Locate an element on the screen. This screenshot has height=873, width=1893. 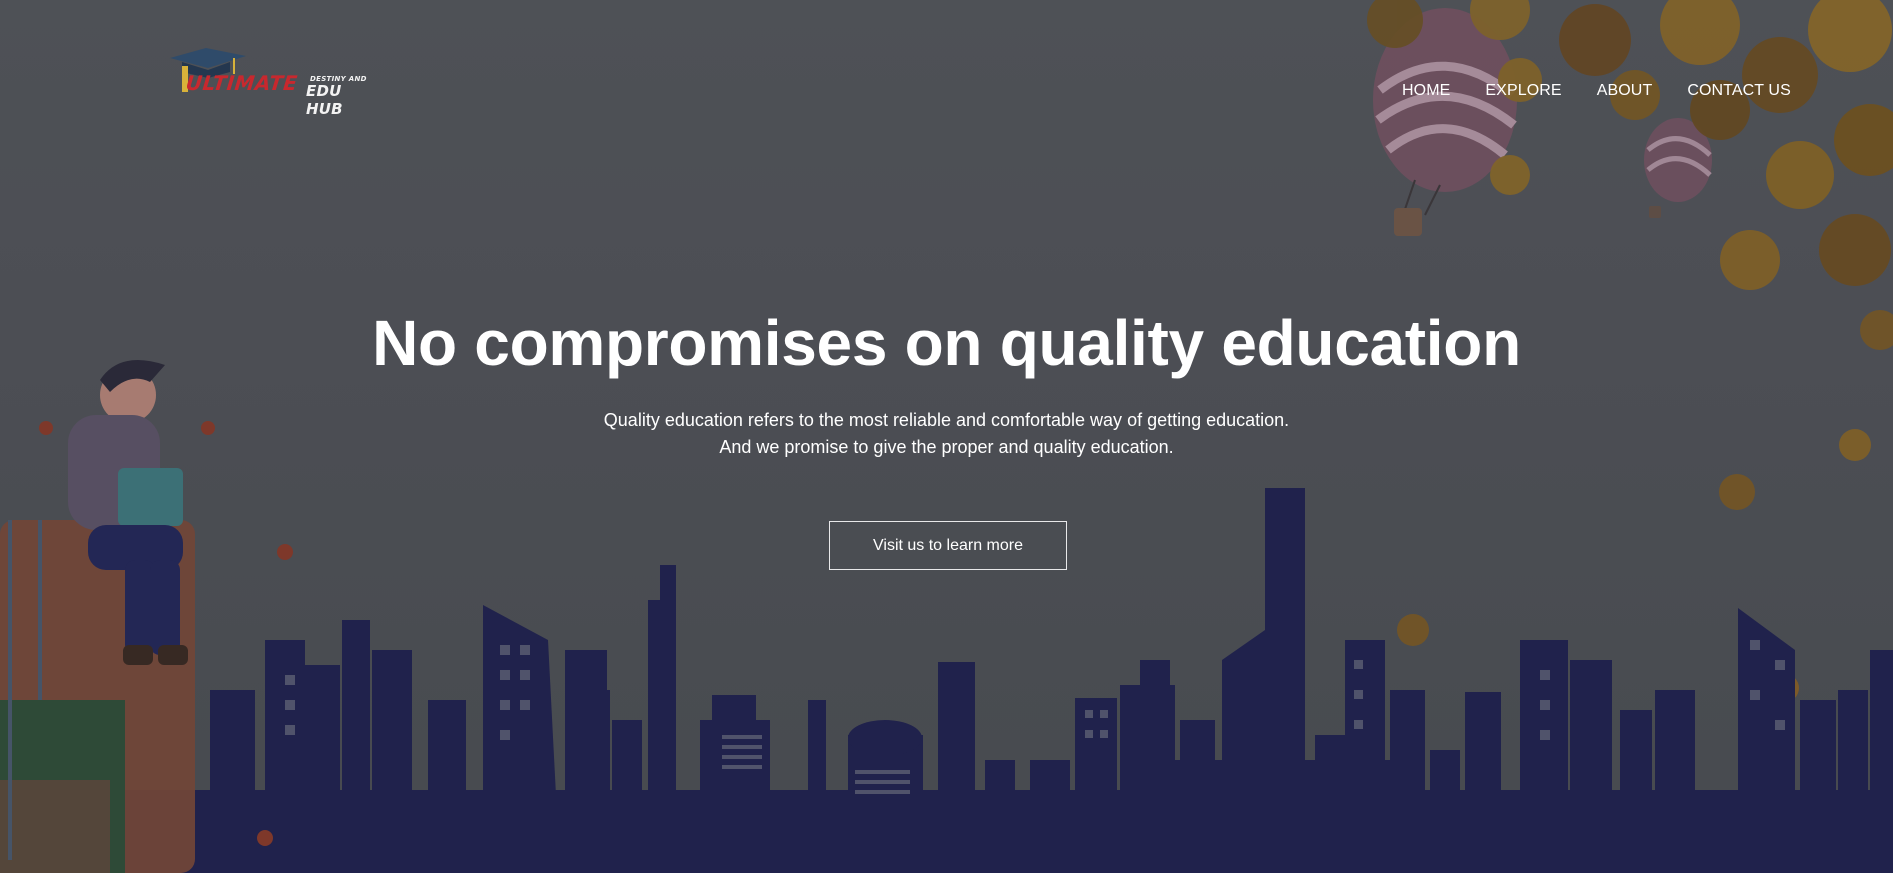
logo-wordmark: ULTIMATE is located at coordinates (241, 83).